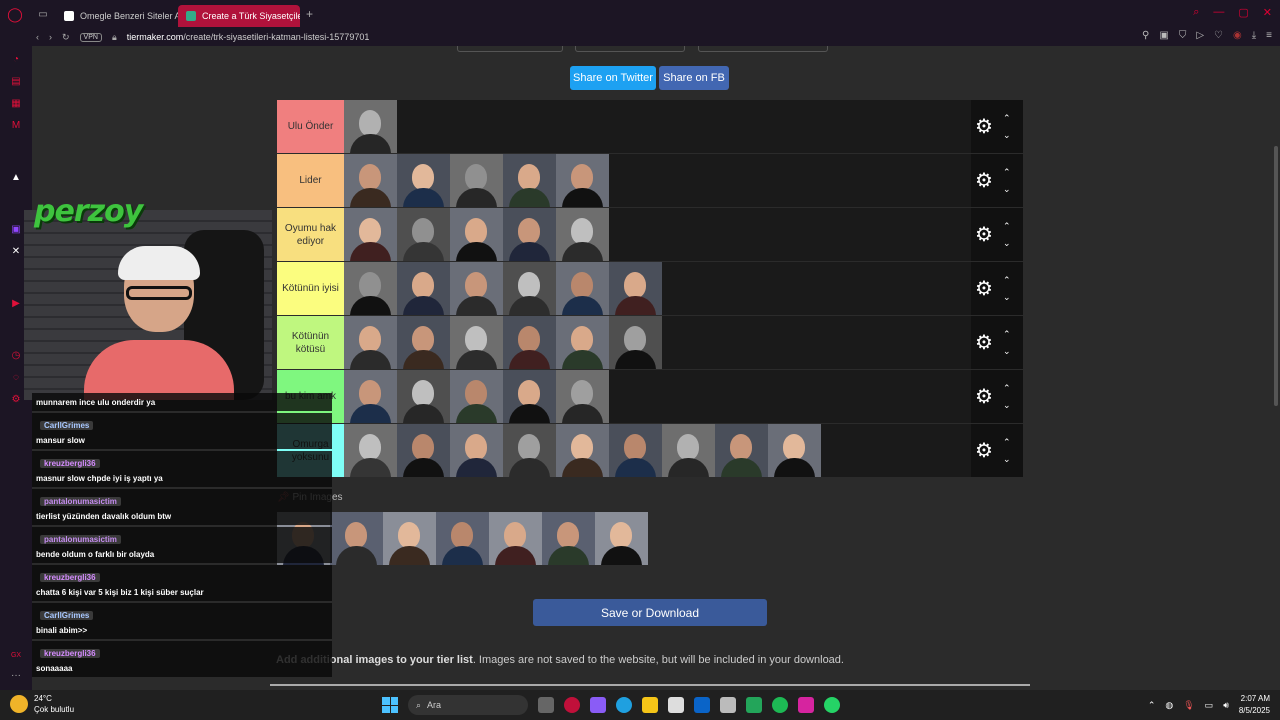  Describe the element at coordinates (37, 37) in the screenshot. I see `back-icon: ‹` at that location.